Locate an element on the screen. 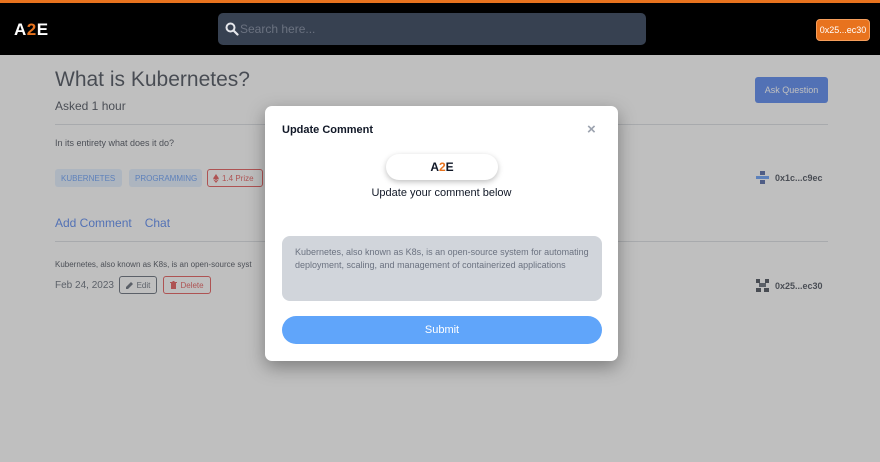  search-bar is located at coordinates (432, 29).